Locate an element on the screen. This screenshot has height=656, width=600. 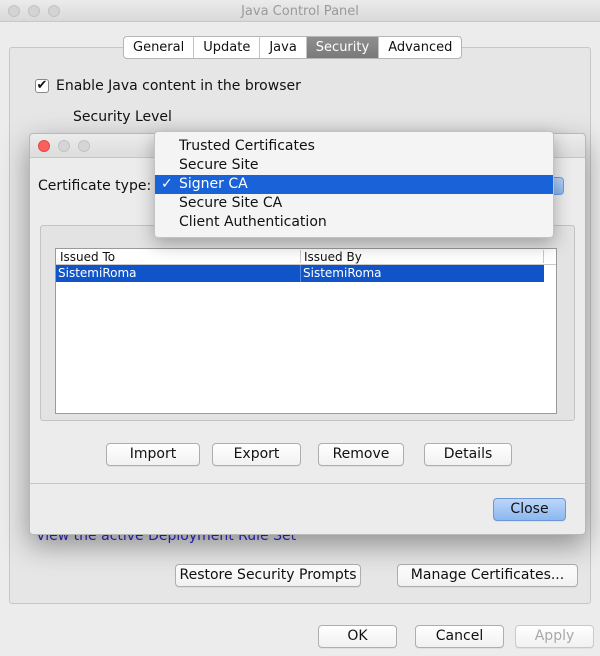
cancel-button: Cancel is located at coordinates (459, 636).